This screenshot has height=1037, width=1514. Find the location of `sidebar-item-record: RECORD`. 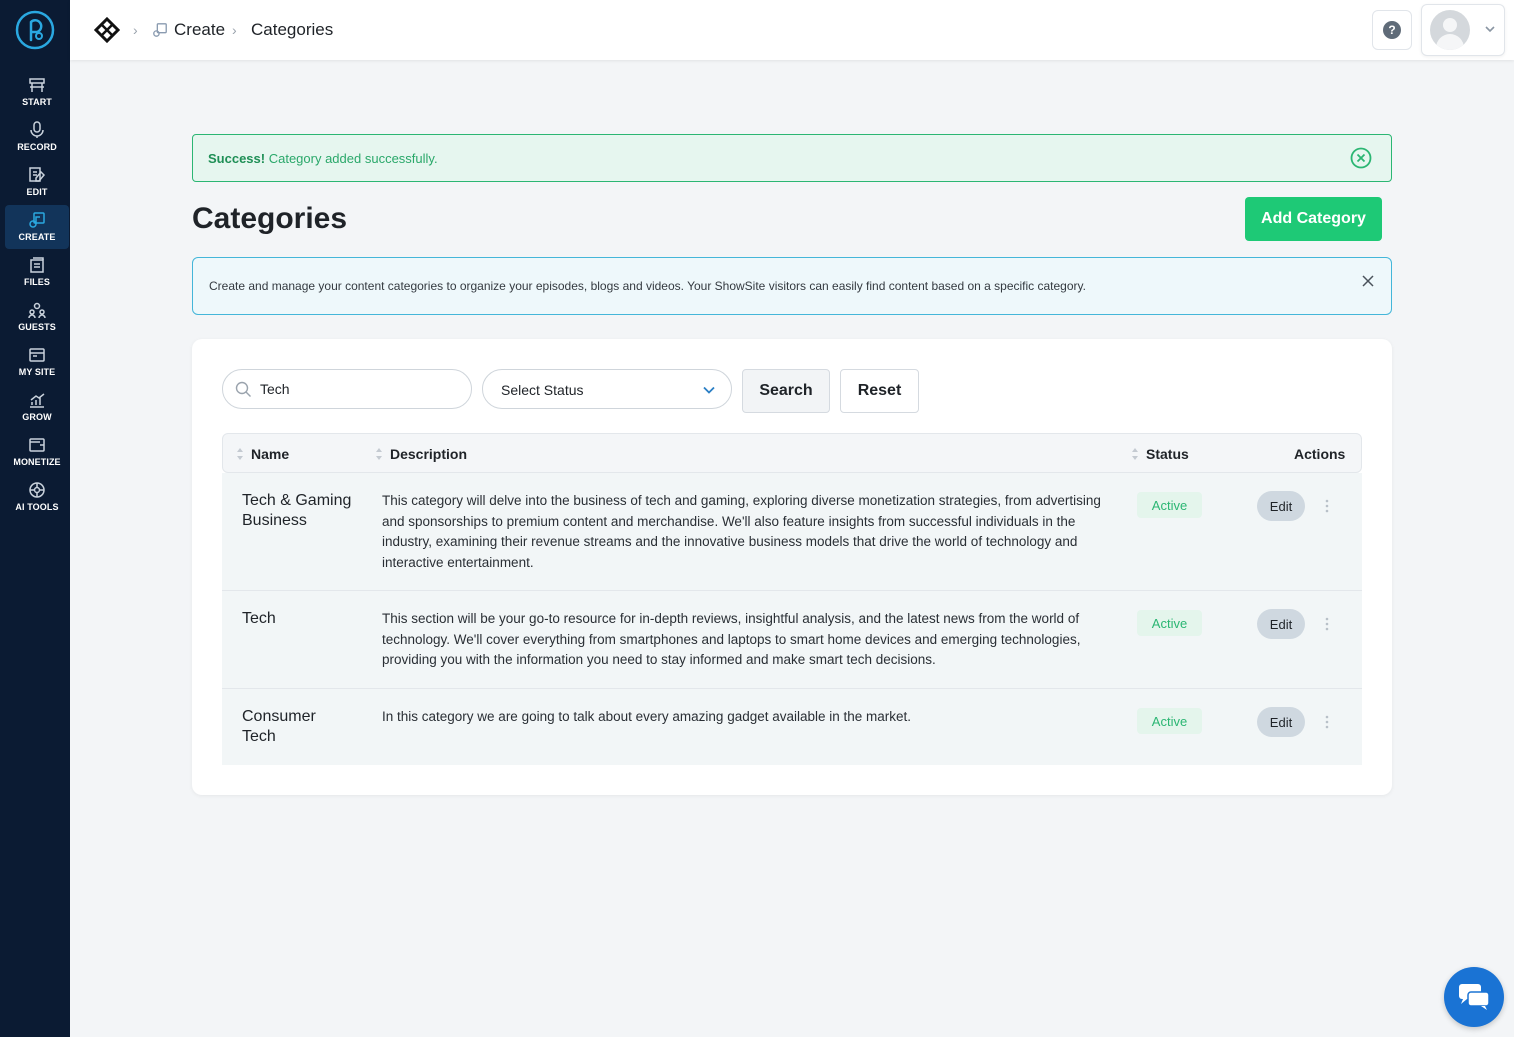

sidebar-item-record: RECORD is located at coordinates (37, 137).